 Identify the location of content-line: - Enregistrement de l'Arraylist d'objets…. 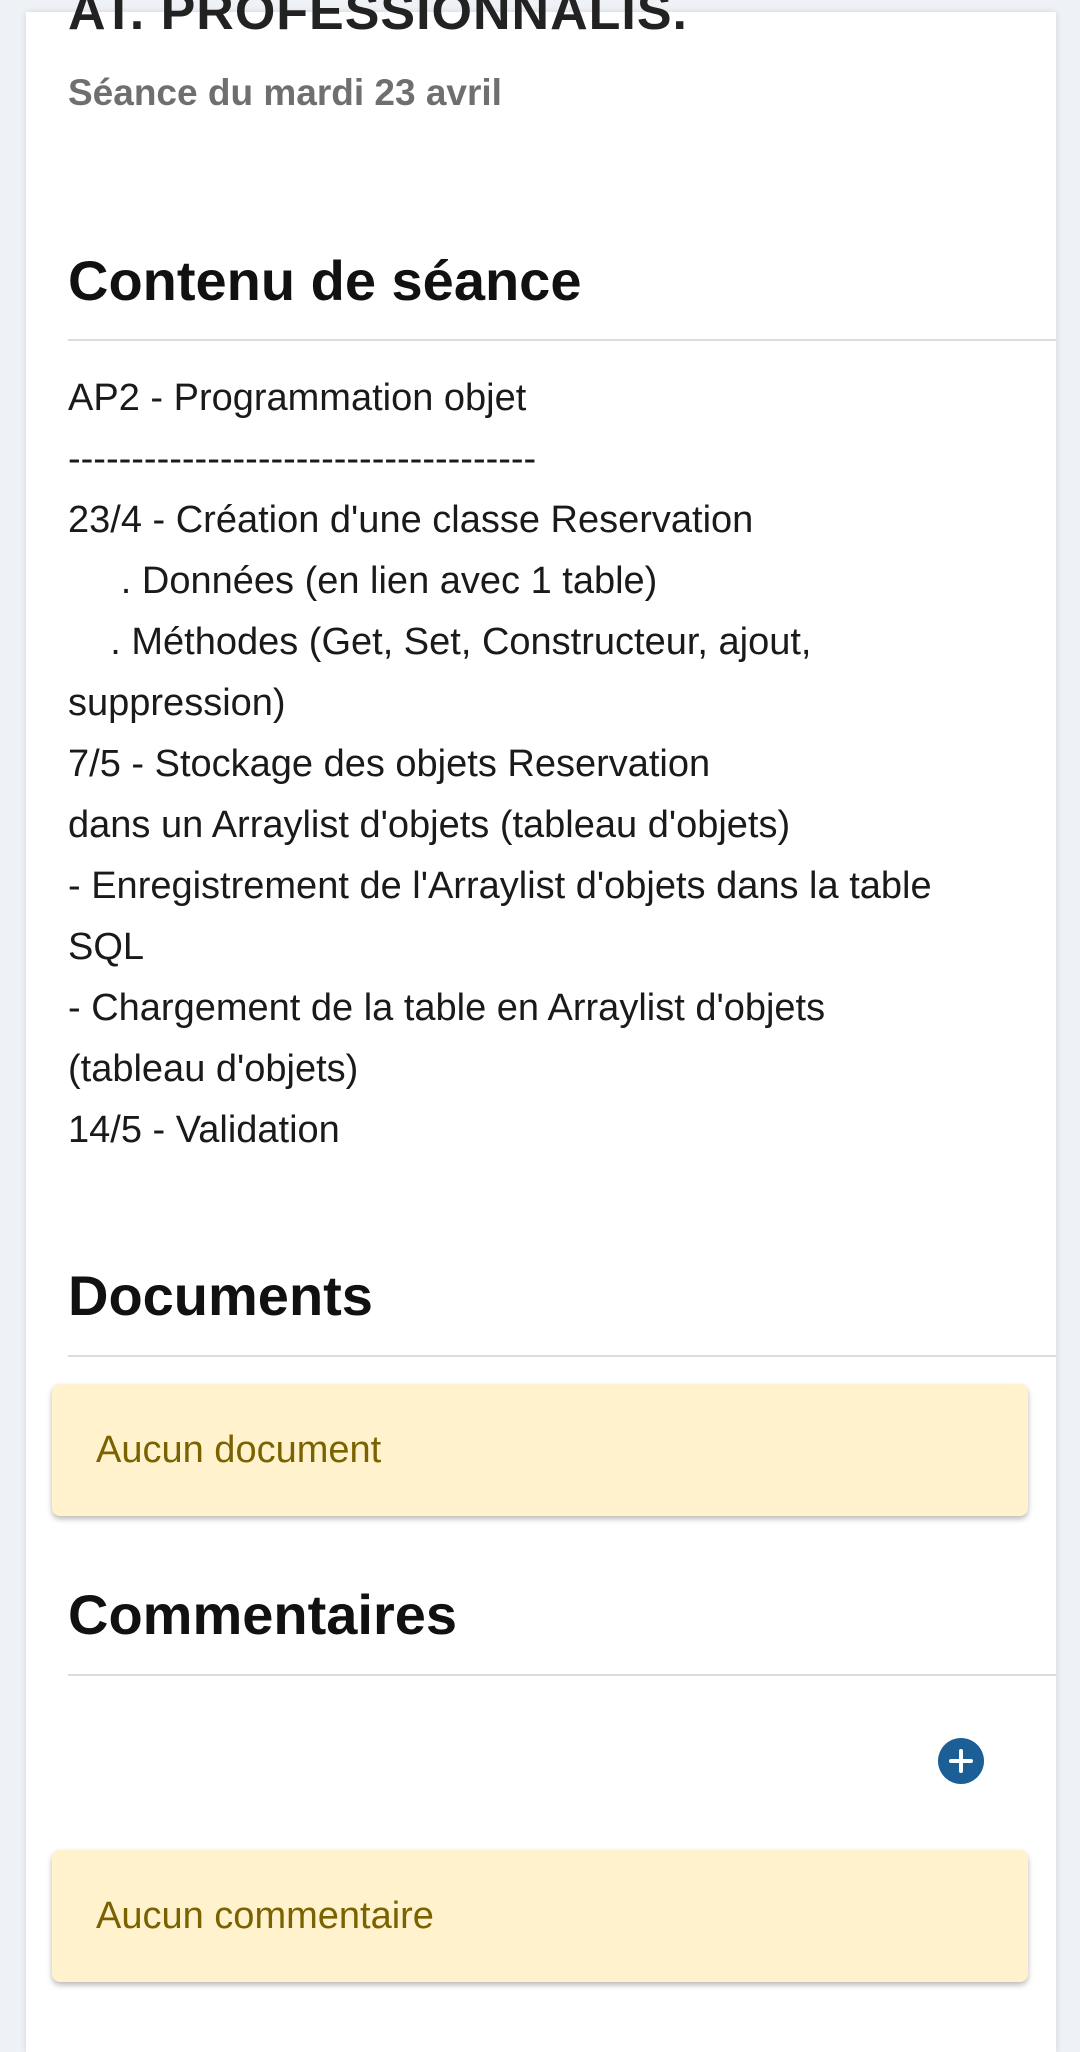
(500, 886).